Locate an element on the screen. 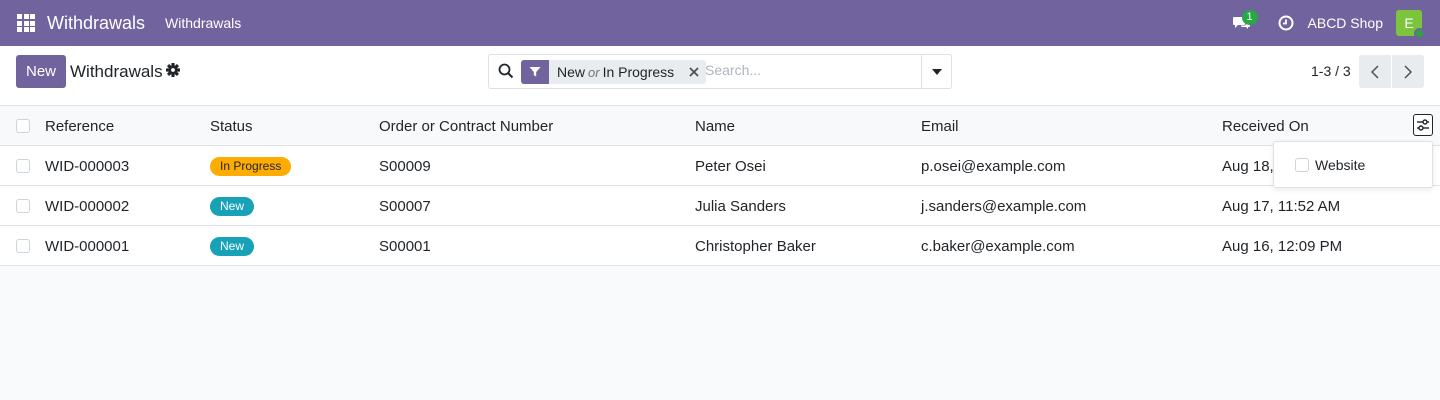 This screenshot has width=1440, height=400. avatar-initial: E is located at coordinates (1409, 23).